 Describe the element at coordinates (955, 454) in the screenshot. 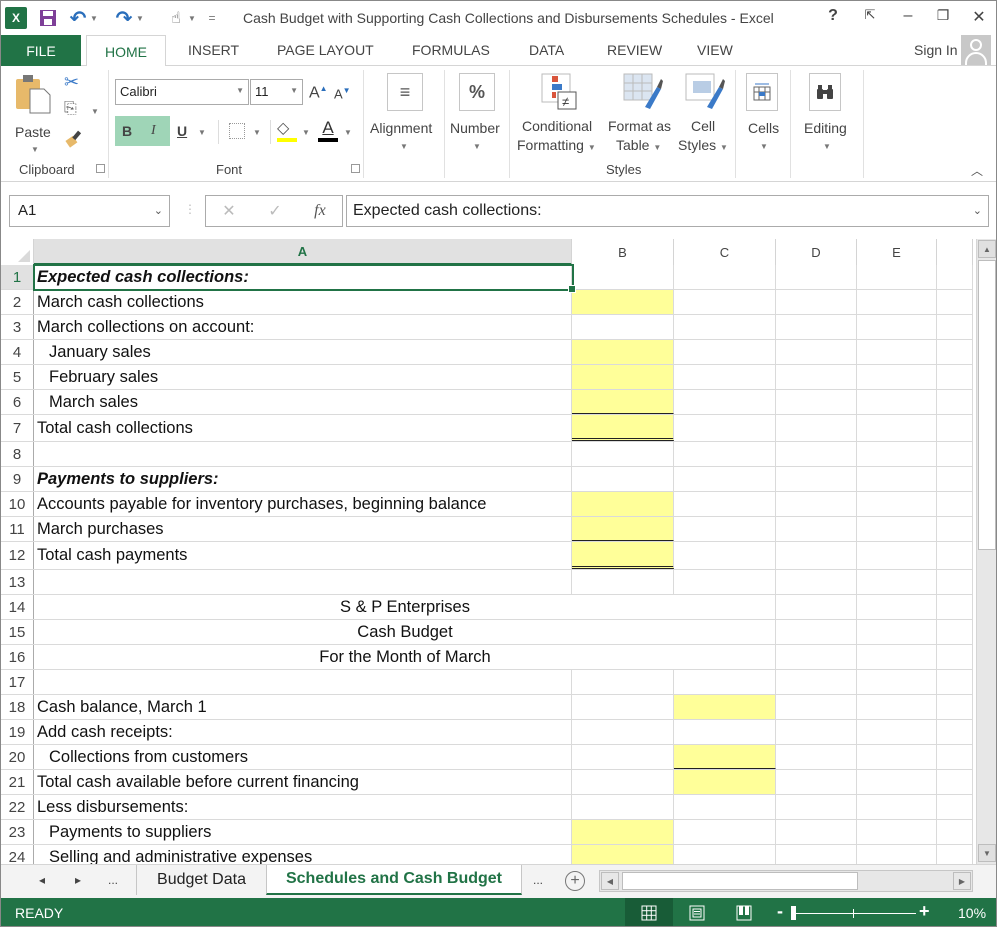

I see `cell-f8` at that location.